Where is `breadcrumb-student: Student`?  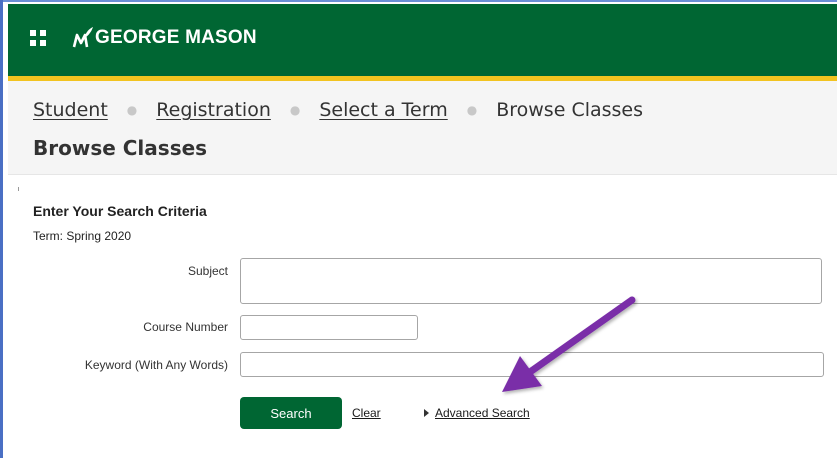 breadcrumb-student: Student is located at coordinates (70, 110).